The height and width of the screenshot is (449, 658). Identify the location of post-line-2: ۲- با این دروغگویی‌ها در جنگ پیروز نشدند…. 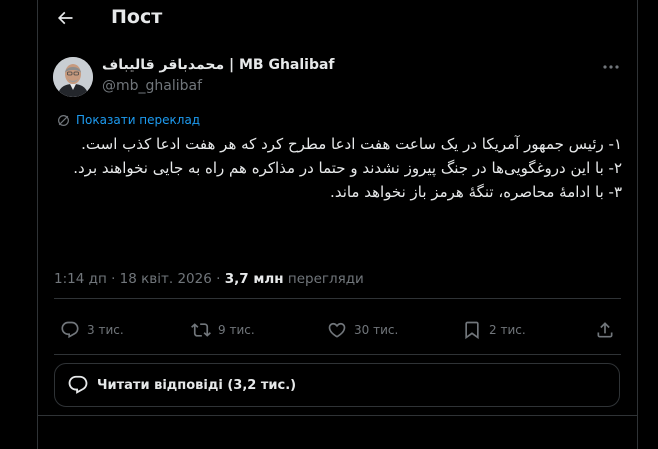
(347, 168).